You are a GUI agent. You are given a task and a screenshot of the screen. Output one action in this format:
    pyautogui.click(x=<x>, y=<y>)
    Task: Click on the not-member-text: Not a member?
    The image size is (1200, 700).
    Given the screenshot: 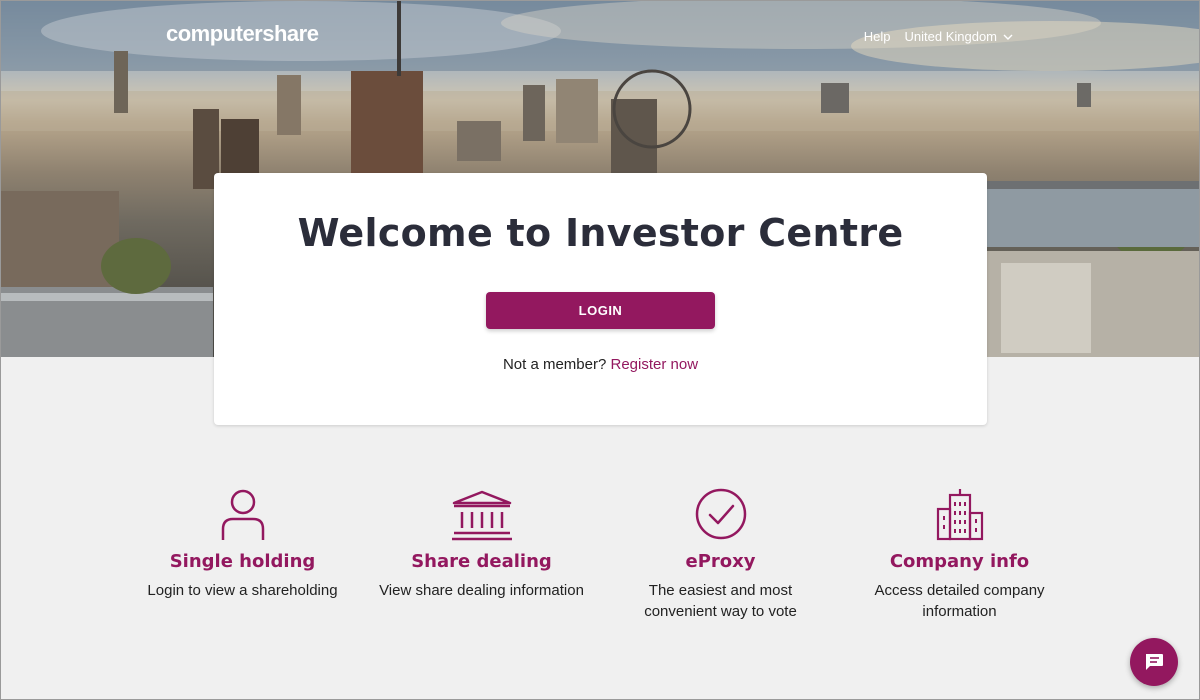 What is the action you would take?
    pyautogui.click(x=554, y=364)
    